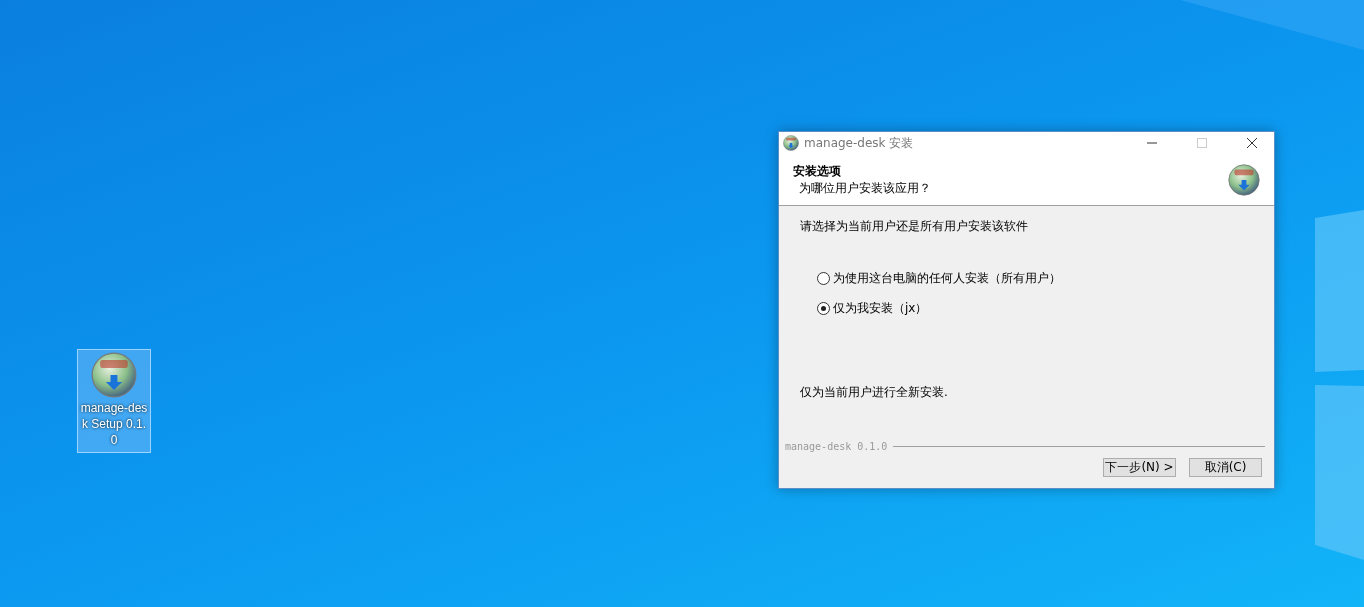 Image resolution: width=1364 pixels, height=607 pixels. I want to click on next-button: 下一步(N) >, so click(1139, 467).